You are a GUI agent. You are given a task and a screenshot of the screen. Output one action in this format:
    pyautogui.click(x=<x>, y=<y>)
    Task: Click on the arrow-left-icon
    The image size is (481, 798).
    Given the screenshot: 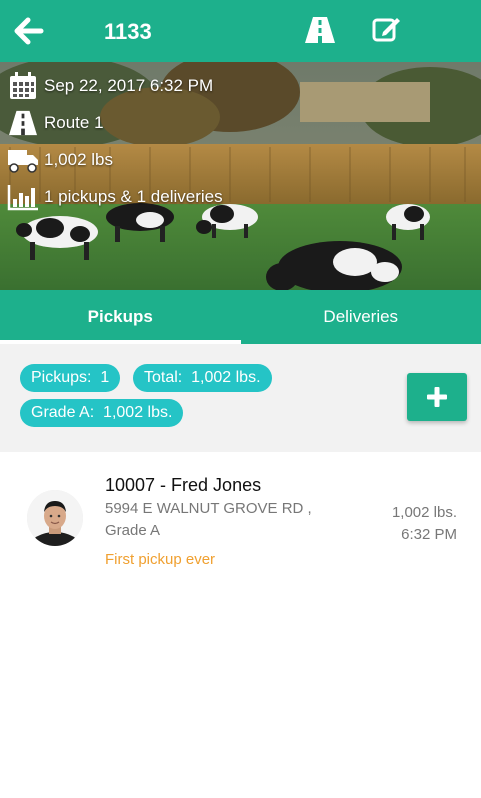 What is the action you would take?
    pyautogui.click(x=29, y=31)
    